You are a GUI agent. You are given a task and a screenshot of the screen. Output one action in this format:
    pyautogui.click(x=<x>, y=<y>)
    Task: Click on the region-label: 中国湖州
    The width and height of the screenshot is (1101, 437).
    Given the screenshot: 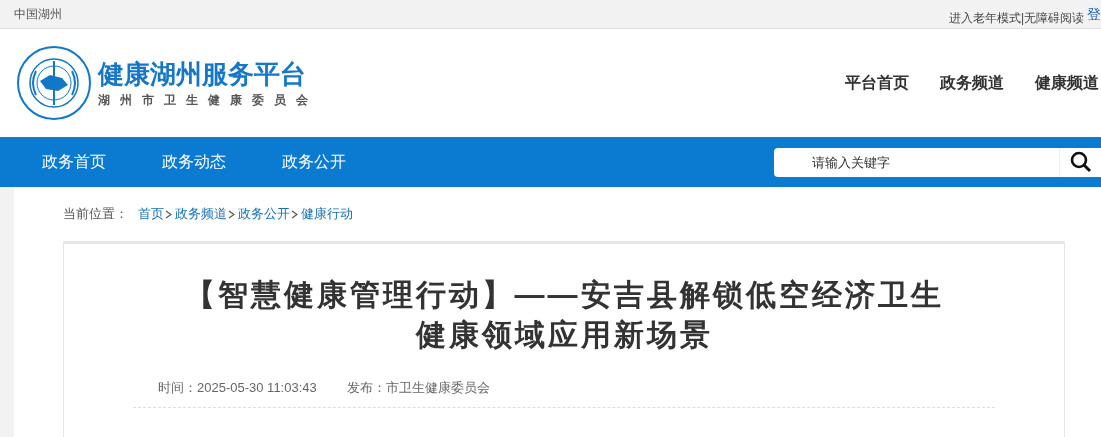 What is the action you would take?
    pyautogui.click(x=38, y=14)
    